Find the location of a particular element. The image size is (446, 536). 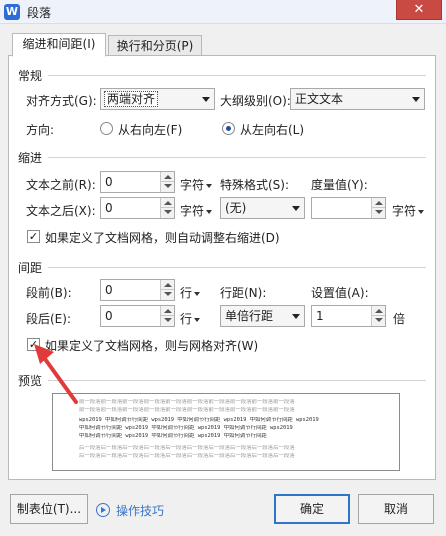

window-title: 段落 is located at coordinates (39, 13).